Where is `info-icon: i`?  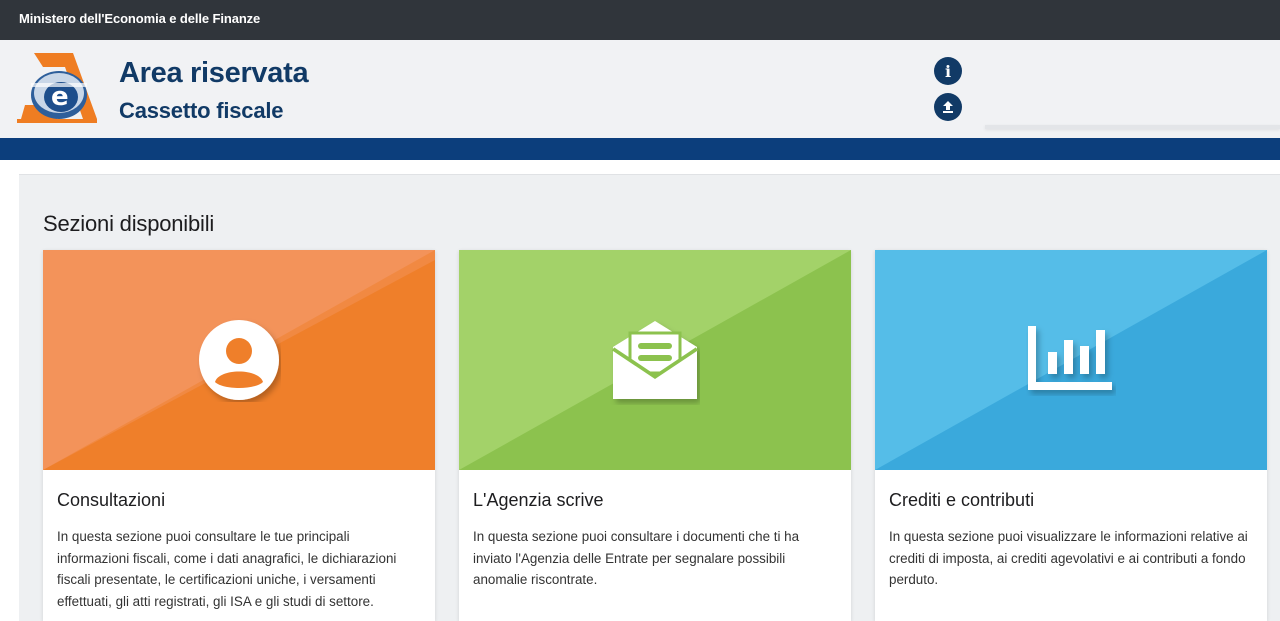
info-icon: i is located at coordinates (948, 71).